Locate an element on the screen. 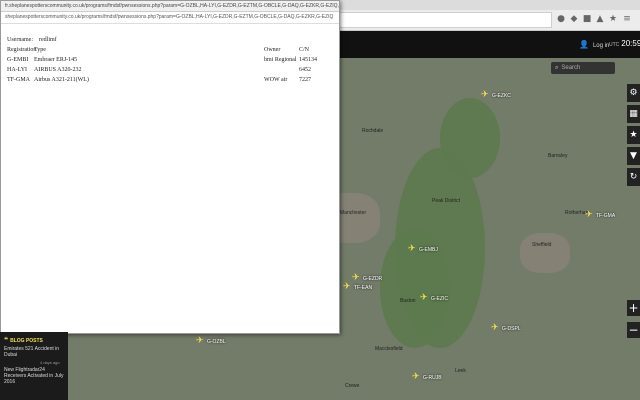  cell-cn: 7227 is located at coordinates (305, 80).